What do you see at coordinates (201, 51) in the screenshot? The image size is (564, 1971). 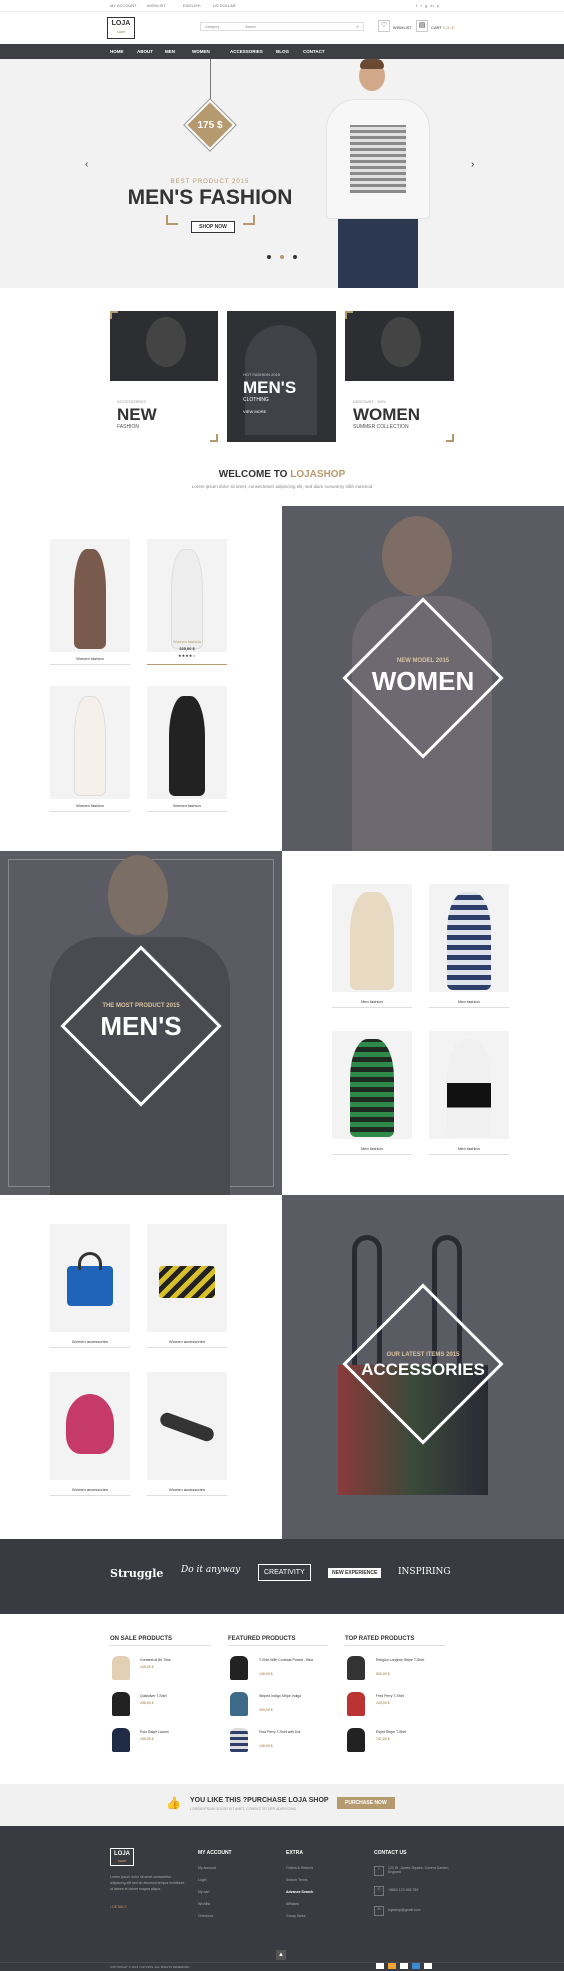 I see `nav-women: WOMEN` at bounding box center [201, 51].